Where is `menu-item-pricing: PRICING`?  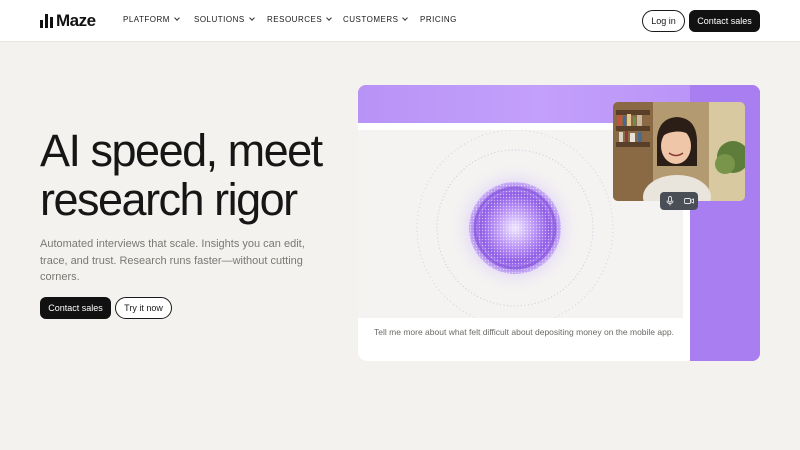 menu-item-pricing: PRICING is located at coordinates (438, 19).